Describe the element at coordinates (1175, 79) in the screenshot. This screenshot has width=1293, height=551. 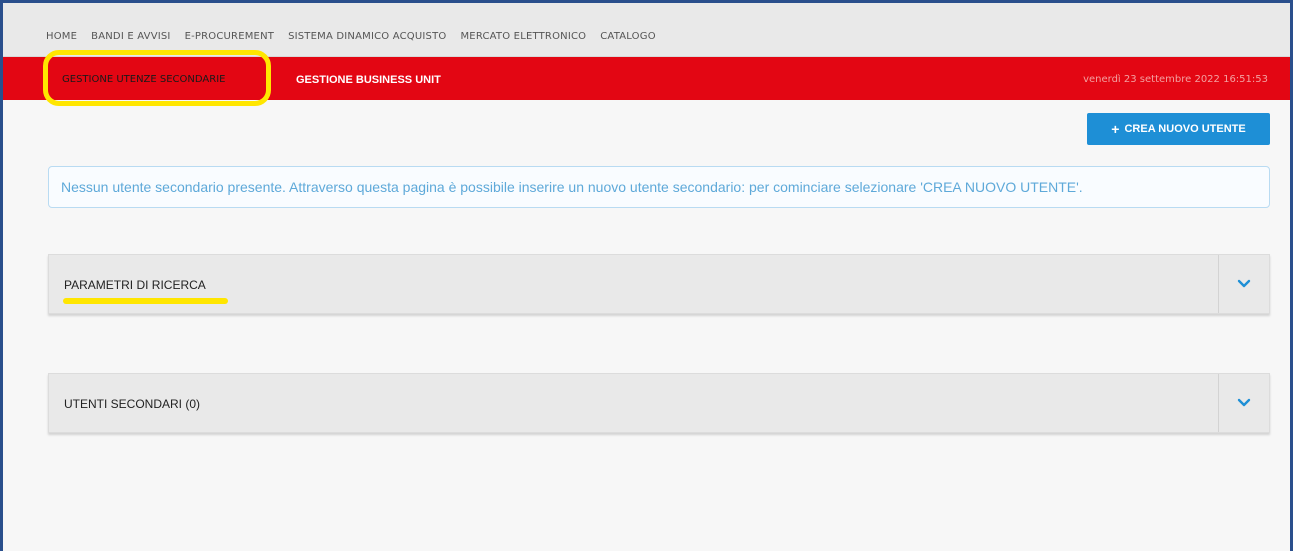
I see `current-datetime: venerdì 23 settembre 2022 16:51:53` at that location.